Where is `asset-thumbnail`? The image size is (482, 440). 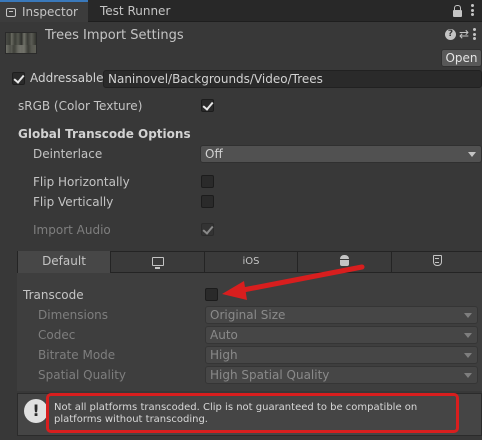 asset-thumbnail is located at coordinates (21, 43).